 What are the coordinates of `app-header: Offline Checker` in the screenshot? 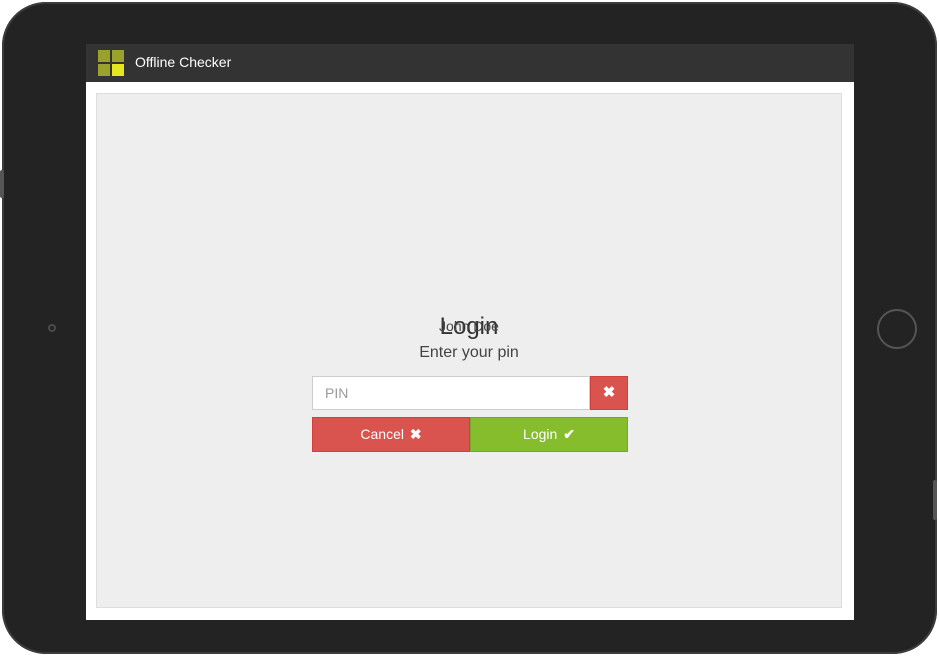 It's located at (470, 63).